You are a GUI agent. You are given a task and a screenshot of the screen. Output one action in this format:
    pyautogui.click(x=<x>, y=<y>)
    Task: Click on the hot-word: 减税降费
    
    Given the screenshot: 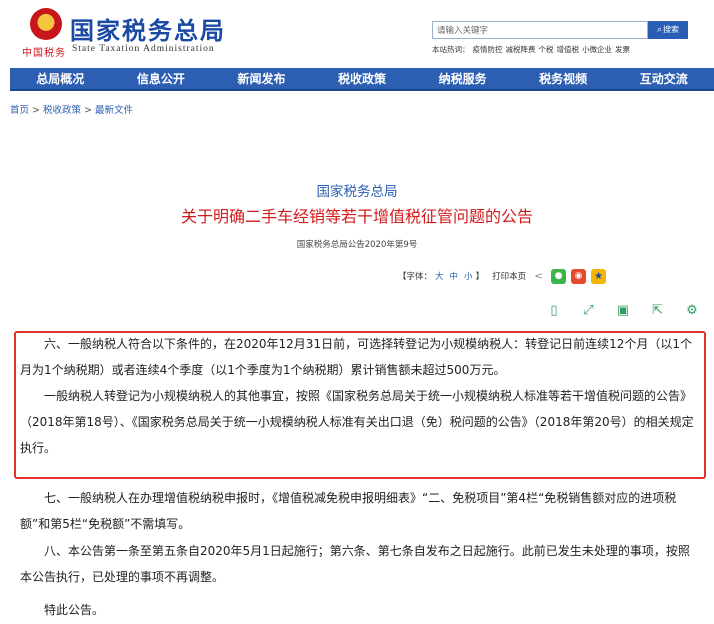 What is the action you would take?
    pyautogui.click(x=521, y=49)
    